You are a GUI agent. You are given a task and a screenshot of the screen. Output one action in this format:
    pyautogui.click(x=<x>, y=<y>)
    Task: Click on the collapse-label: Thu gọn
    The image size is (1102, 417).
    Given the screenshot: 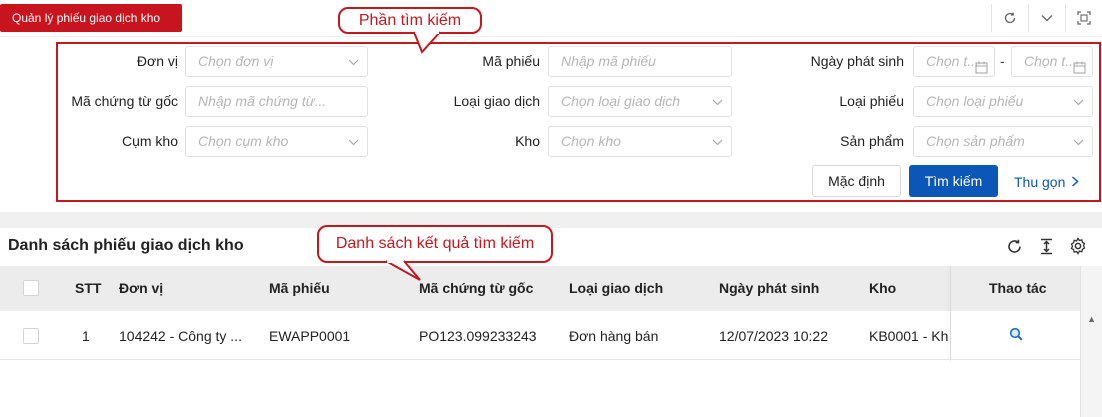 What is the action you would take?
    pyautogui.click(x=1040, y=182)
    